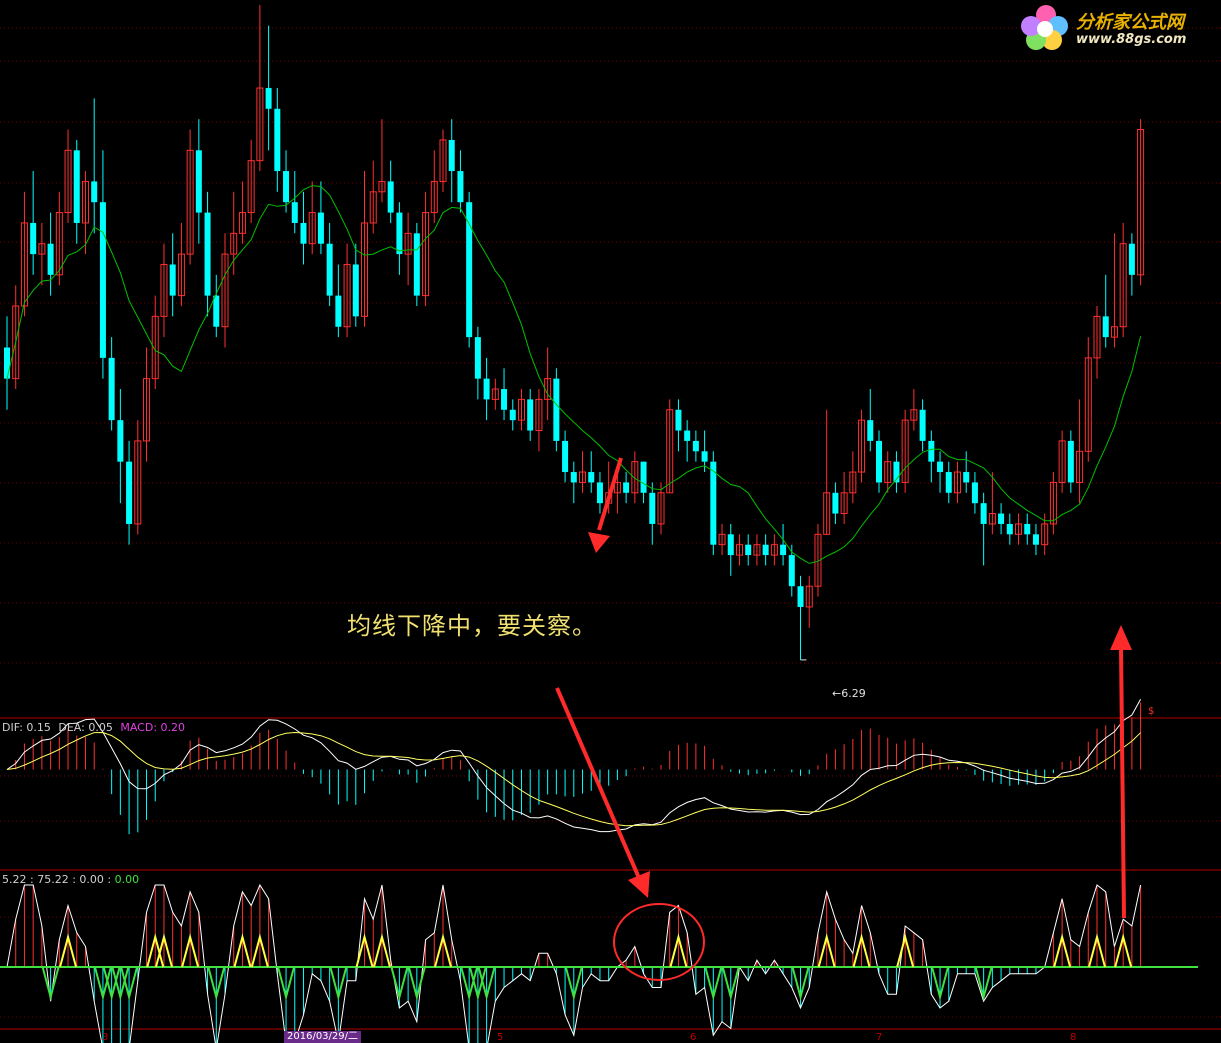 Image resolution: width=1221 pixels, height=1043 pixels. I want to click on osc-v2: 75.22, so click(53, 879).